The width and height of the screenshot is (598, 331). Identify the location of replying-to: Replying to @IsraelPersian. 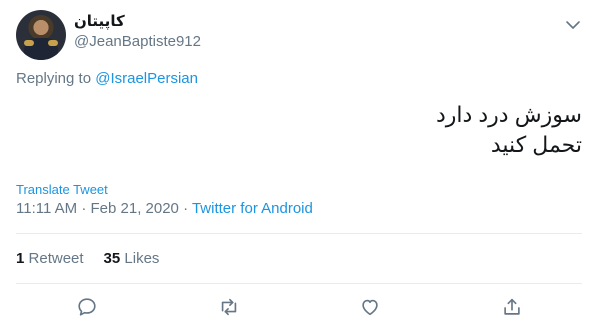
(107, 78).